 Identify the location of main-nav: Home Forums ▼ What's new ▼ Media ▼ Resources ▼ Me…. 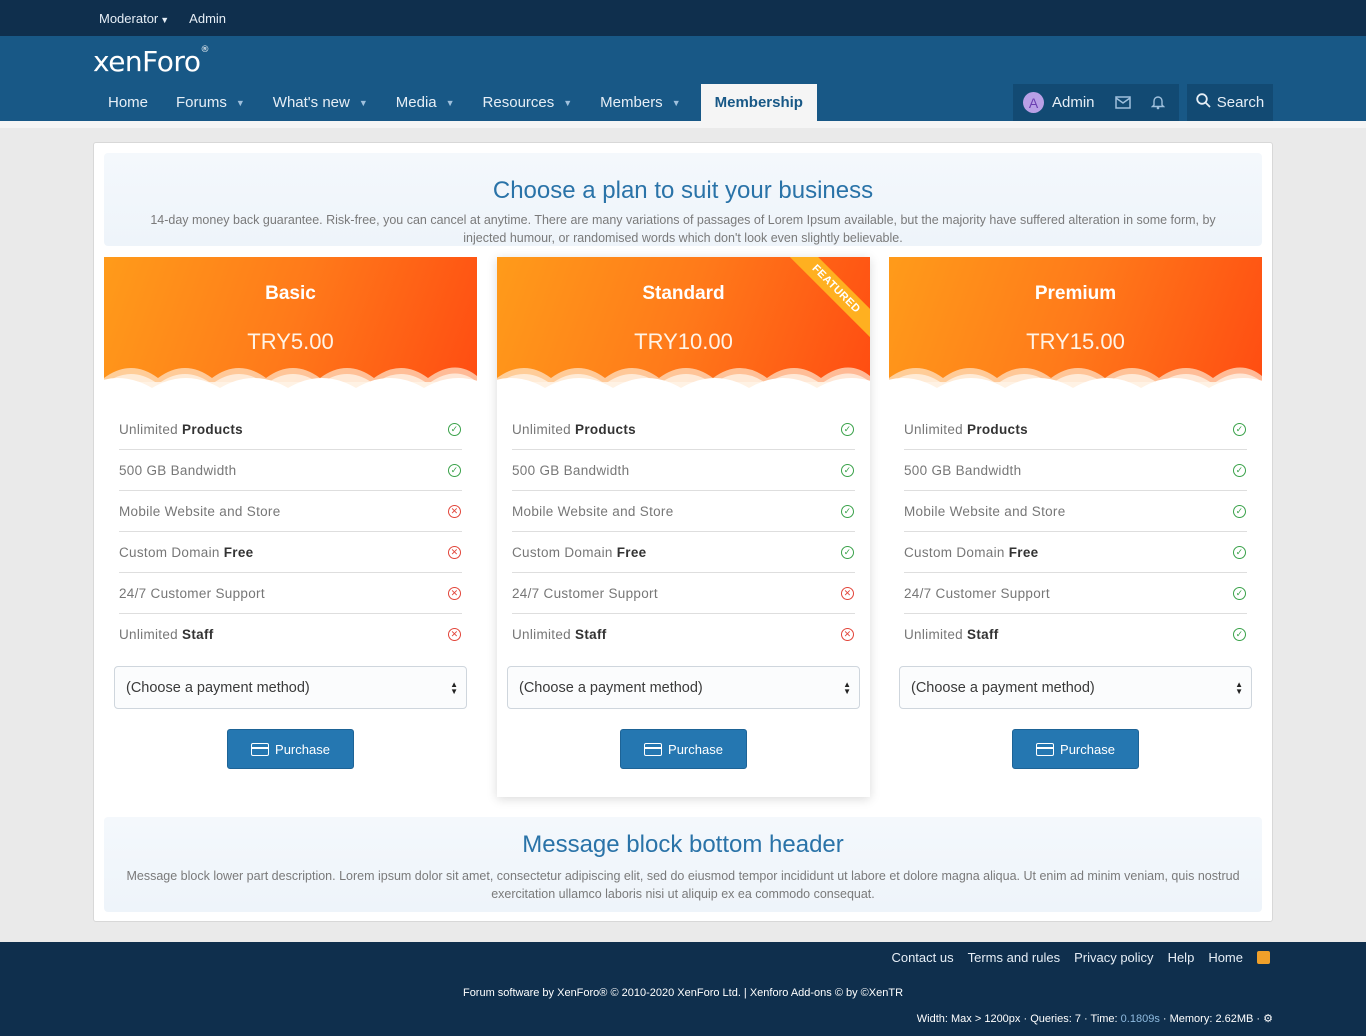
(455, 102).